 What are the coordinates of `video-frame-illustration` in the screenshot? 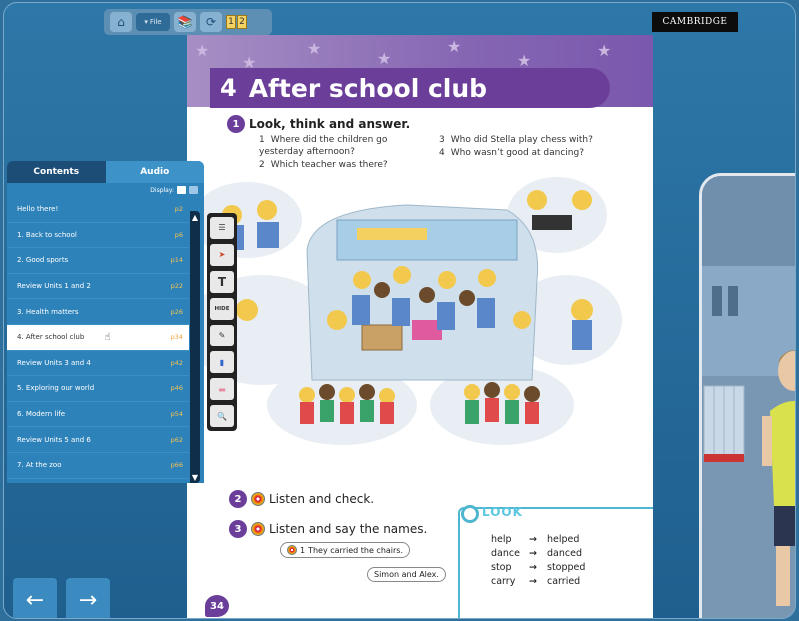 It's located at (748, 397).